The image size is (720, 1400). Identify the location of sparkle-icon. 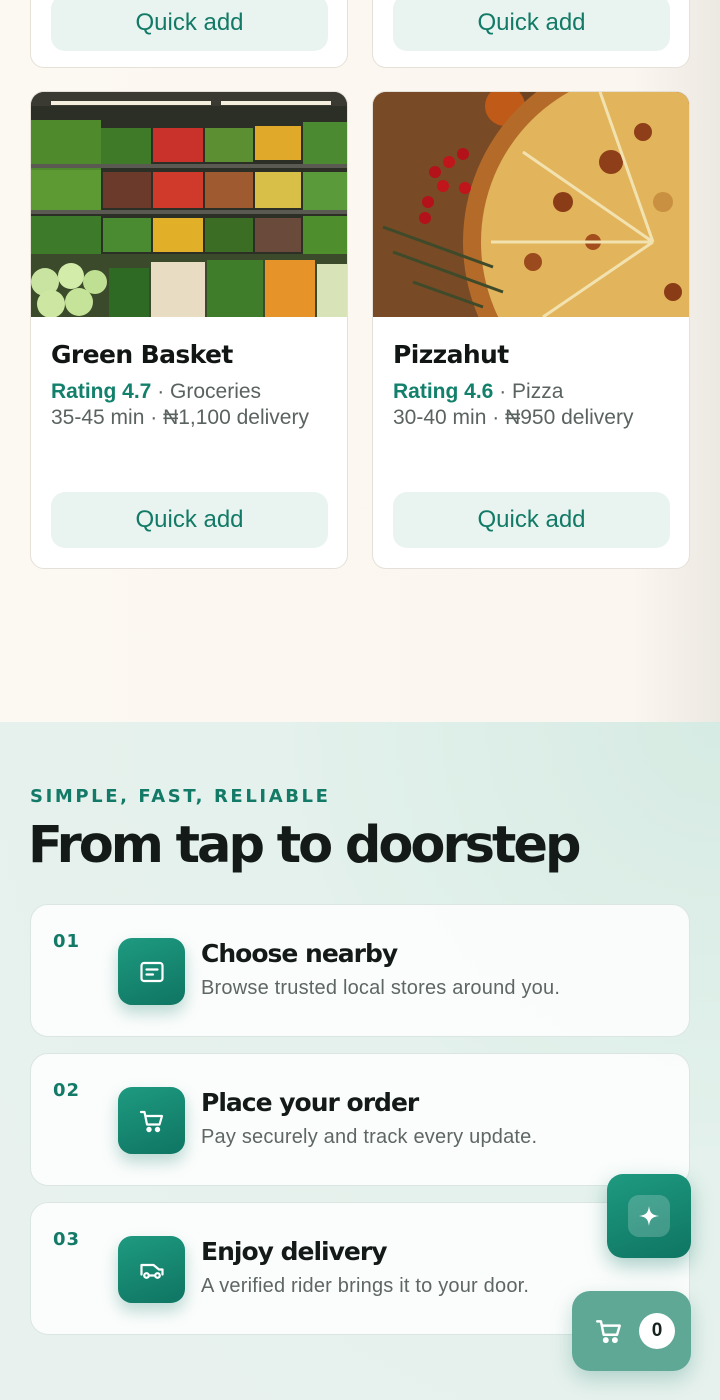
(649, 1216).